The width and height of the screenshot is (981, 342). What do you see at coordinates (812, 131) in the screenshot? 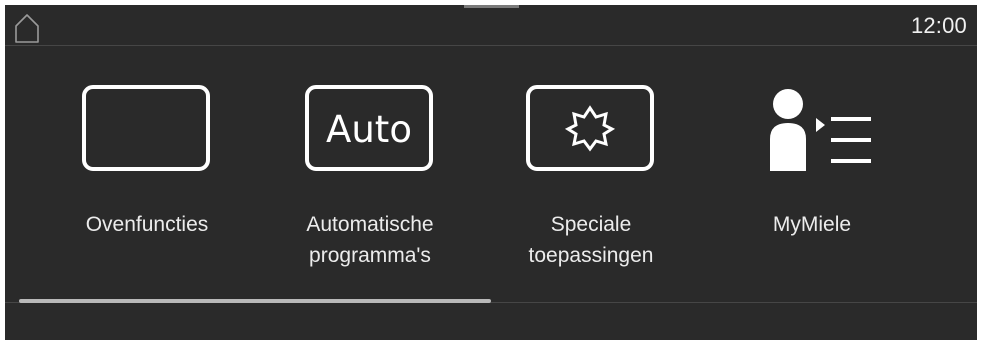
I see `mymiele-icon` at bounding box center [812, 131].